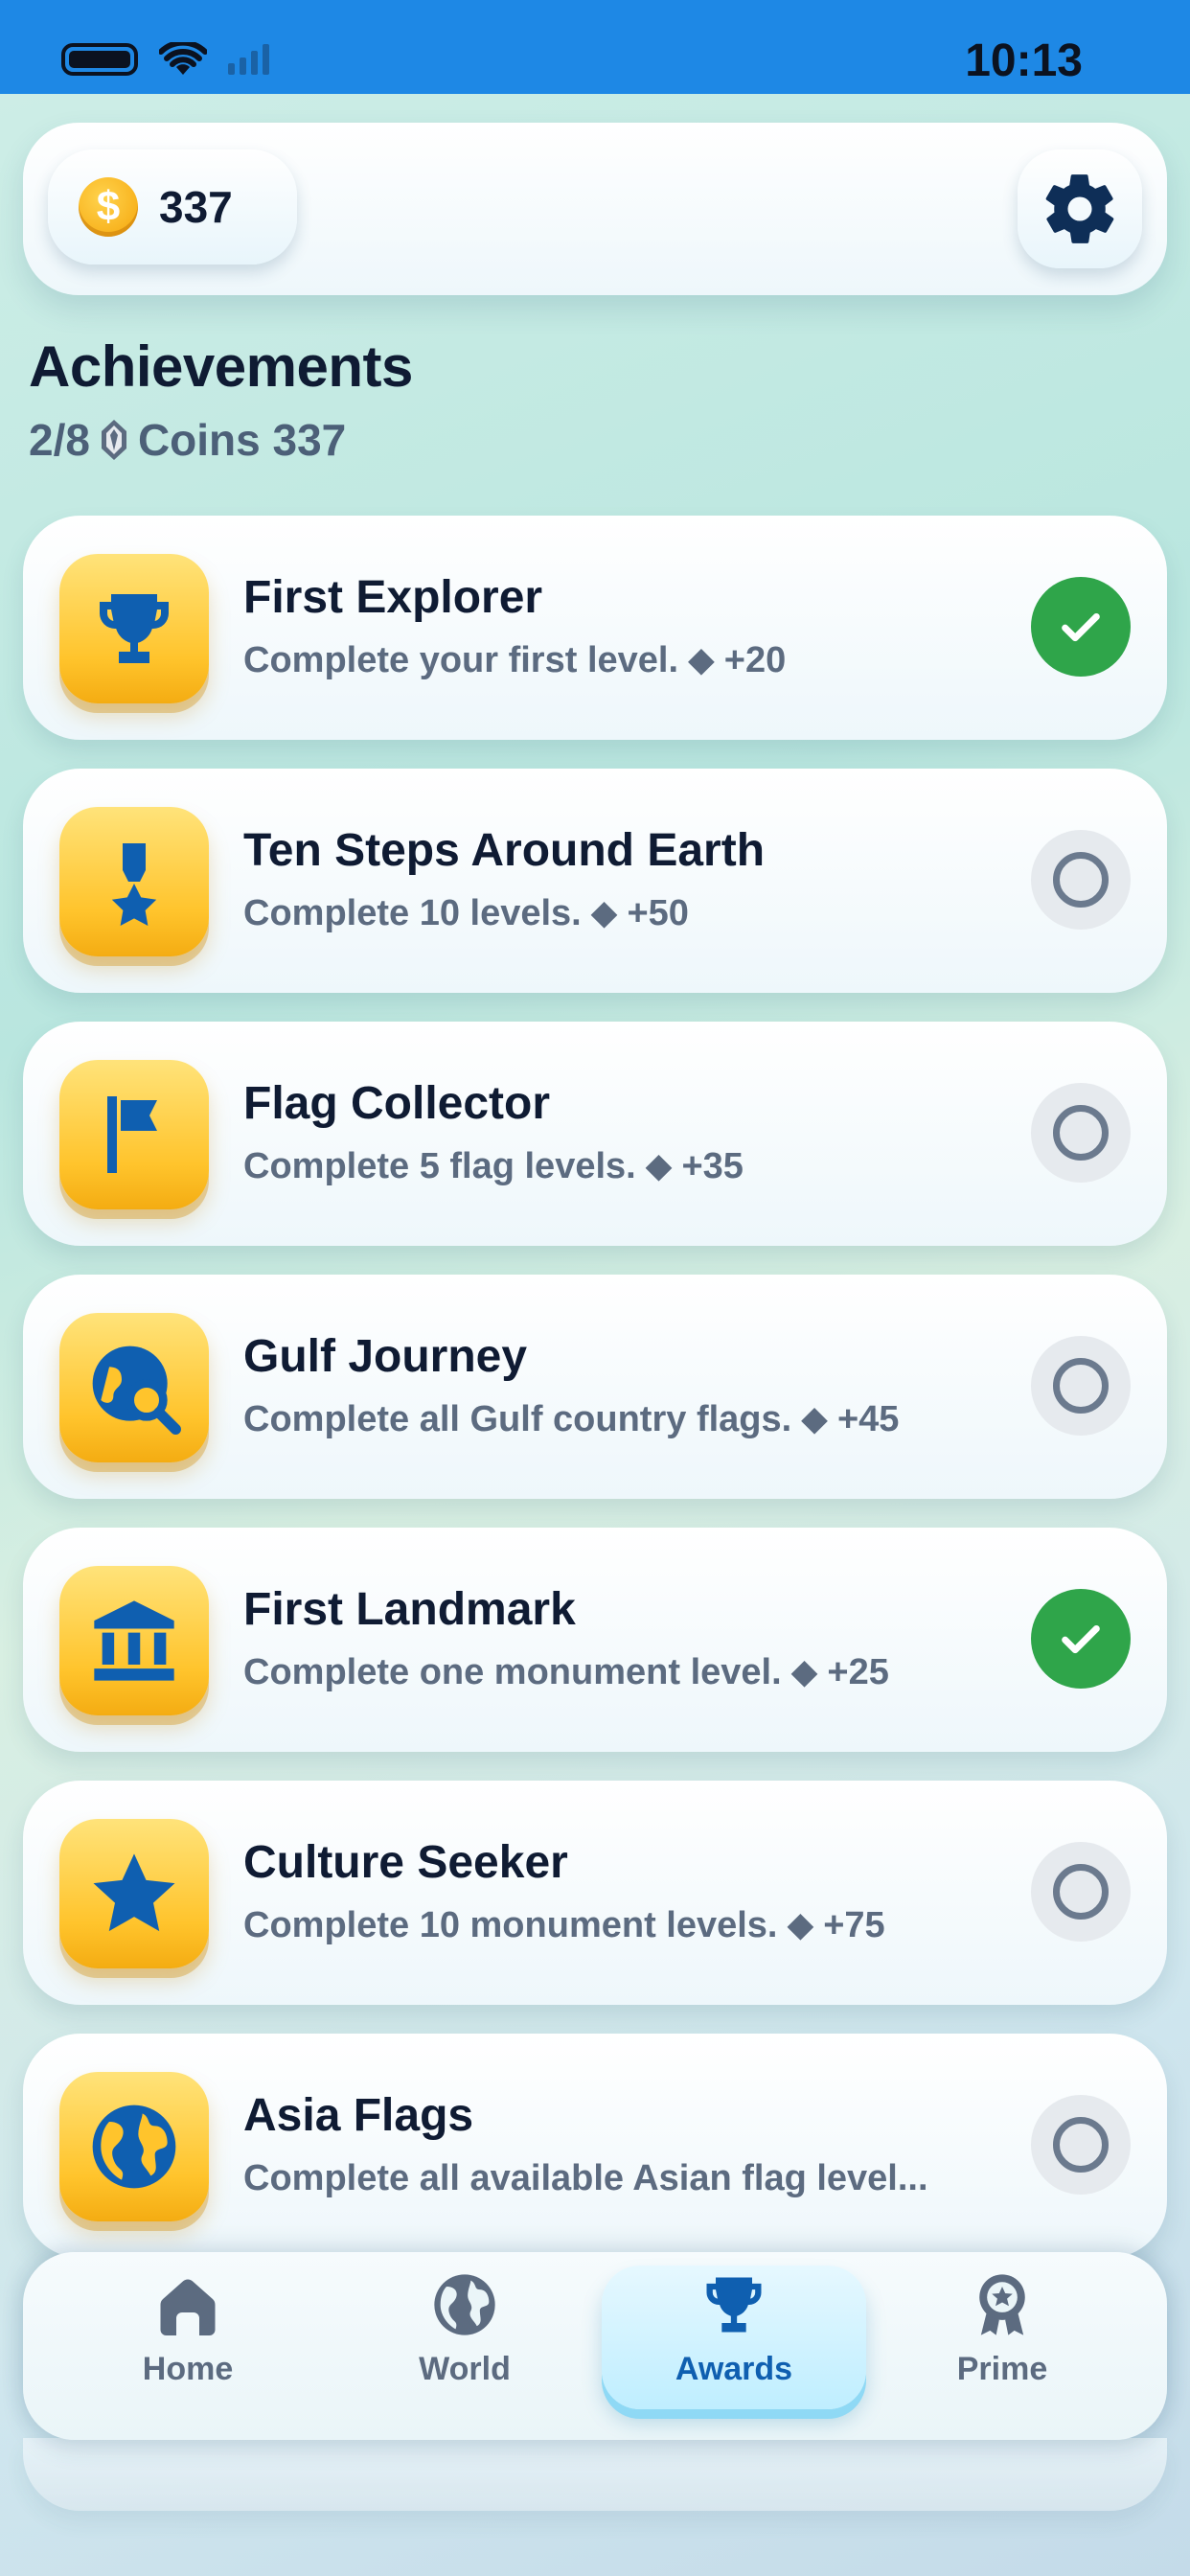  What do you see at coordinates (188, 2369) in the screenshot?
I see `nav-home-label: Home` at bounding box center [188, 2369].